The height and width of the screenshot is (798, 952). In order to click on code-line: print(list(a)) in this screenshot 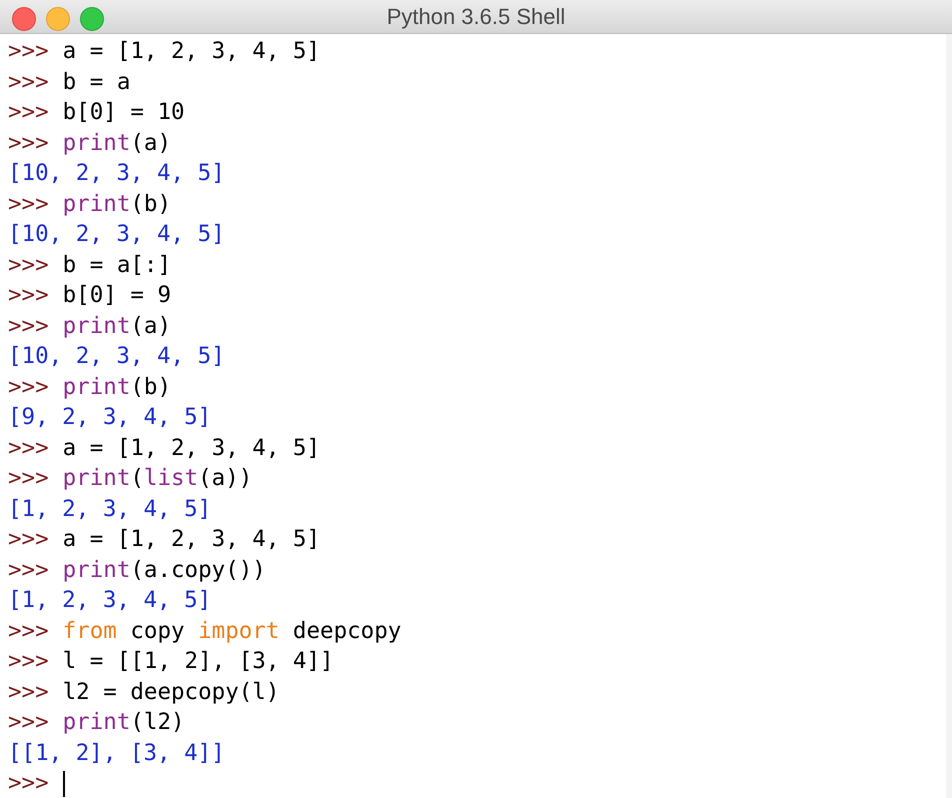, I will do `click(157, 479)`.